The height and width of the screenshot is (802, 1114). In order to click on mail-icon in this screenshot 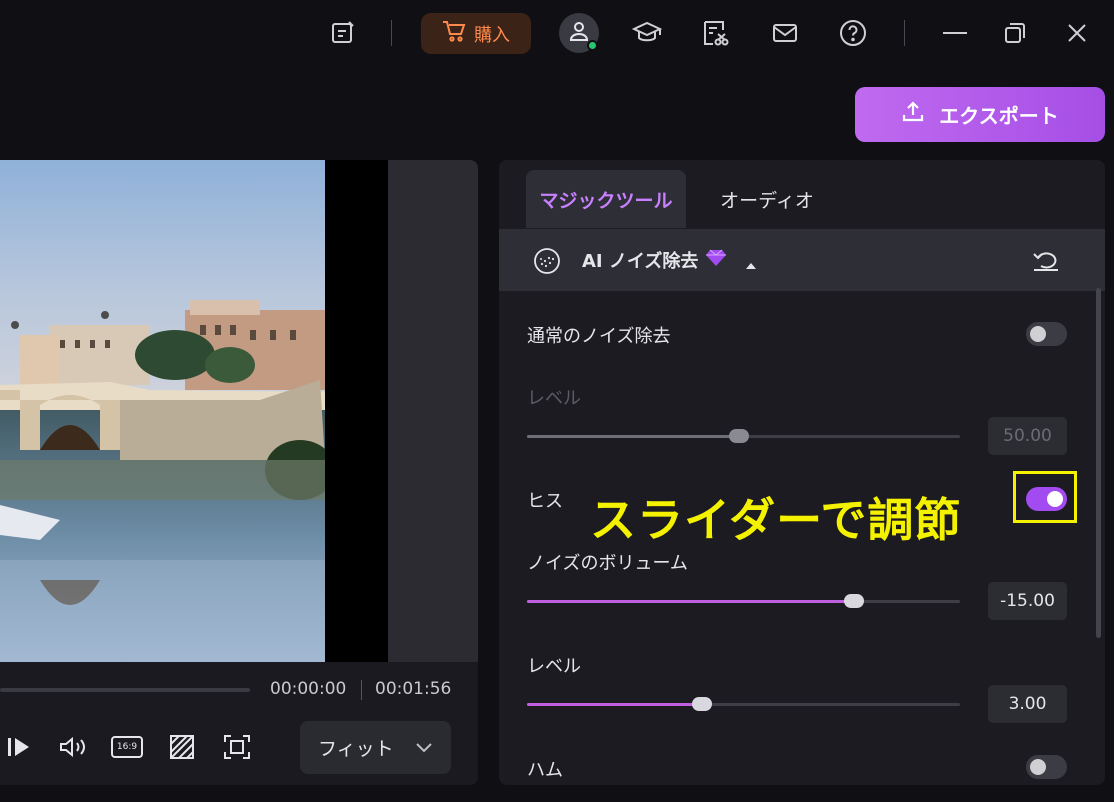, I will do `click(785, 33)`.